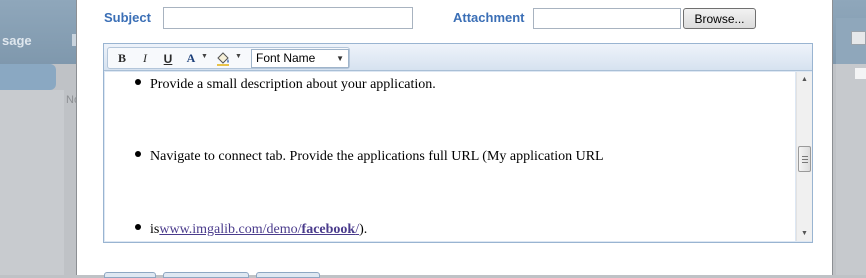 This screenshot has height=278, width=866. Describe the element at coordinates (223, 58) in the screenshot. I see `paint-bucket-icon` at that location.